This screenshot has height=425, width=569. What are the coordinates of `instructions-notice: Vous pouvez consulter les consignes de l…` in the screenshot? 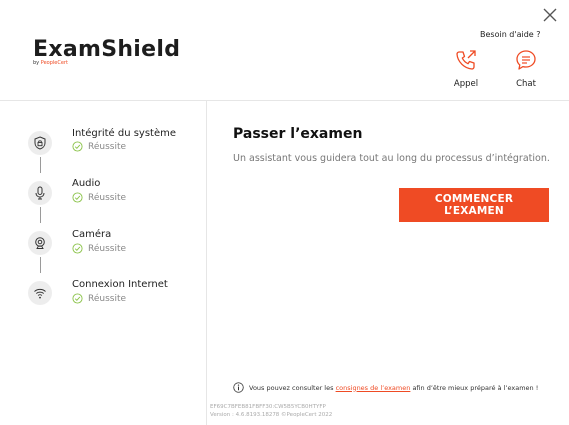 It's located at (385, 387).